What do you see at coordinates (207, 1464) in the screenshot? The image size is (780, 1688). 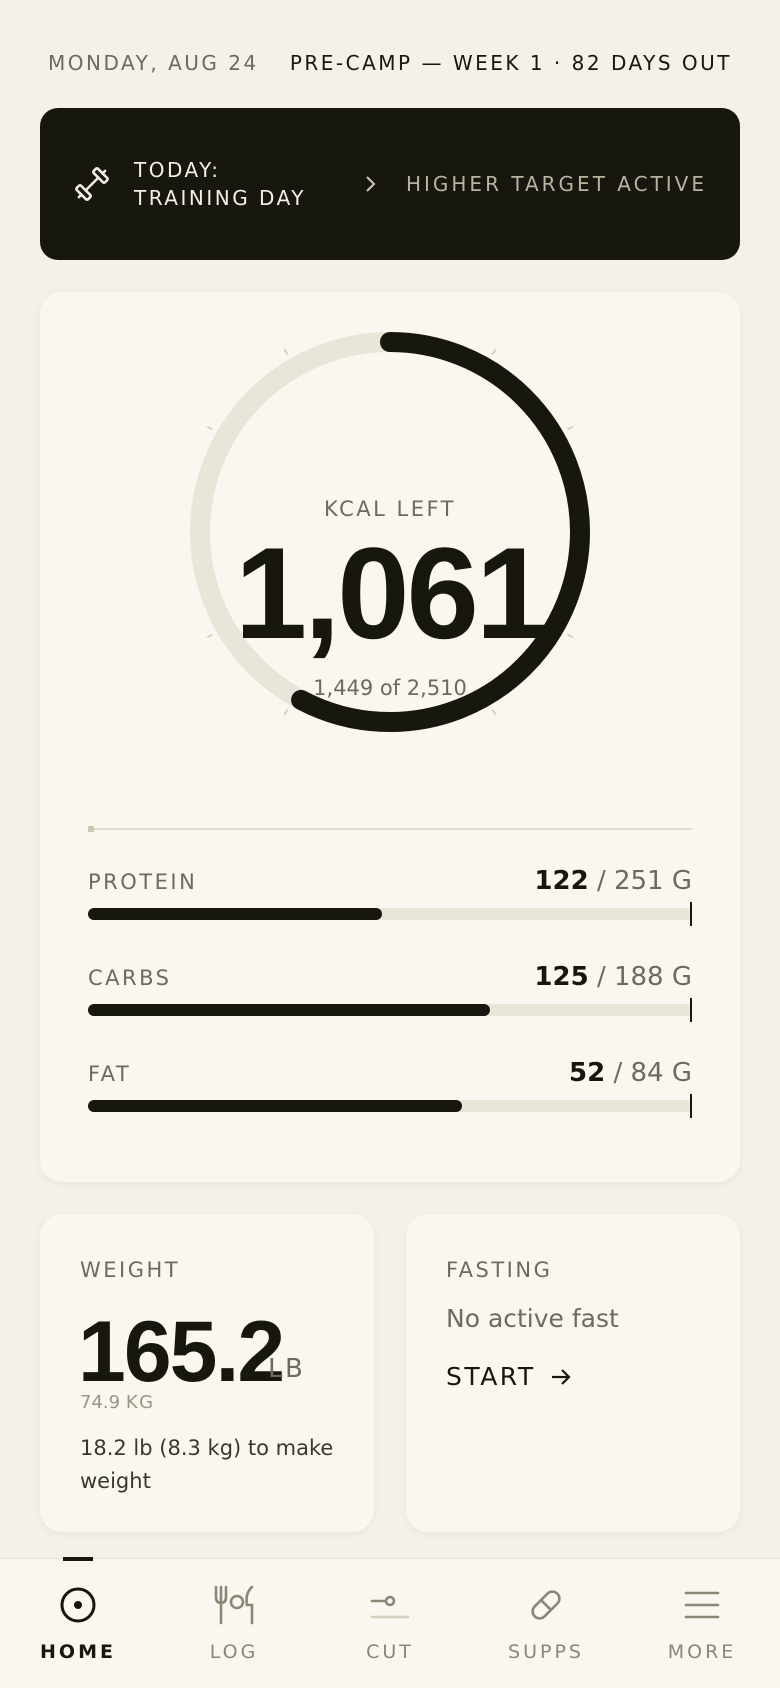 I see `weight-note: 18.2 lb (8.3 kg) to make weight` at bounding box center [207, 1464].